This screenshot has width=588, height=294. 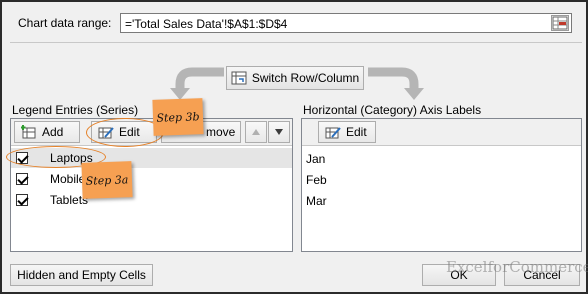 I want to click on category-item: Feb, so click(x=316, y=180).